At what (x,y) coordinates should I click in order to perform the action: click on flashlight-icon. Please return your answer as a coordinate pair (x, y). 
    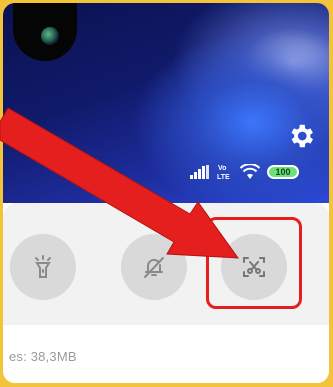
    Looking at the image, I should click on (43, 266).